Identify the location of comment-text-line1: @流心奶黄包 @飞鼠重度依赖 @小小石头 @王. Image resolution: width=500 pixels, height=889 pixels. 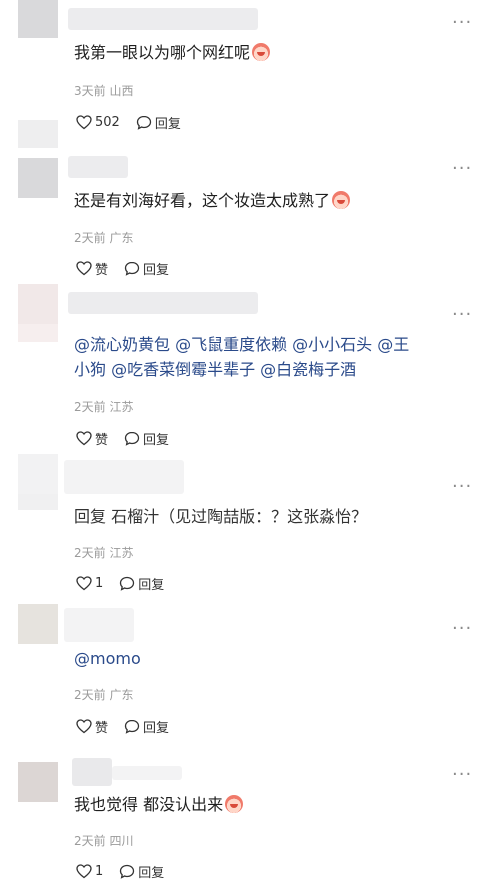
(241, 345).